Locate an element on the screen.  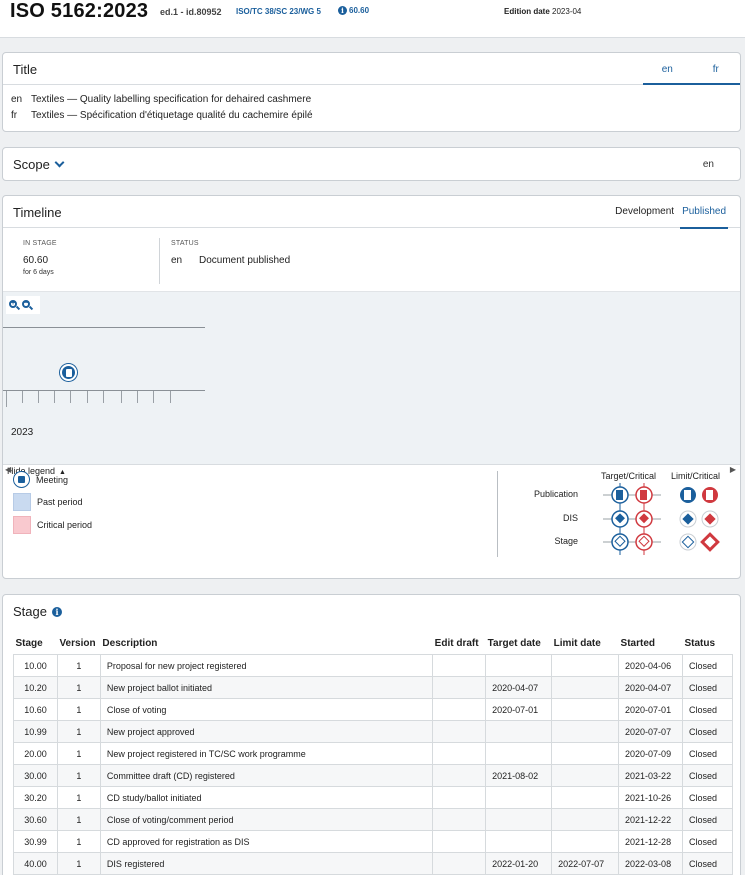
status-label: STATUS is located at coordinates (185, 243).